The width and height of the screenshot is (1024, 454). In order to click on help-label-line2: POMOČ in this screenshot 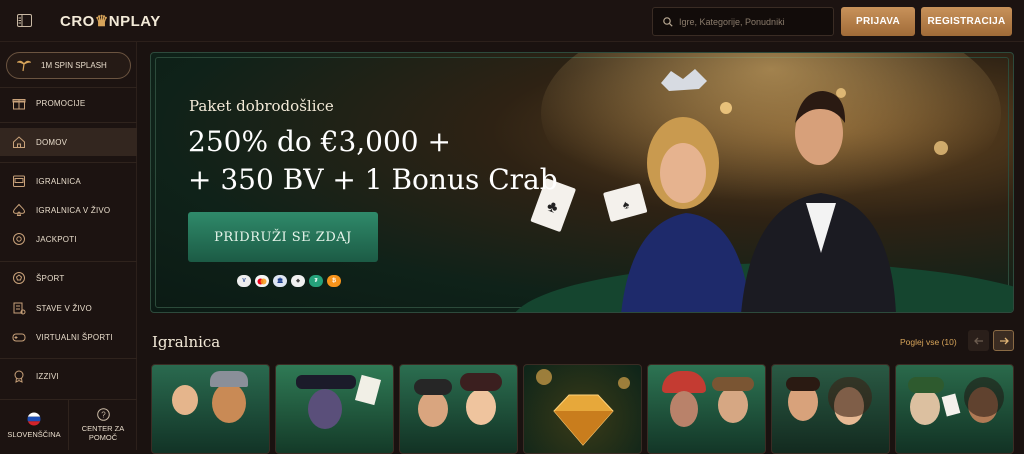, I will do `click(103, 437)`.